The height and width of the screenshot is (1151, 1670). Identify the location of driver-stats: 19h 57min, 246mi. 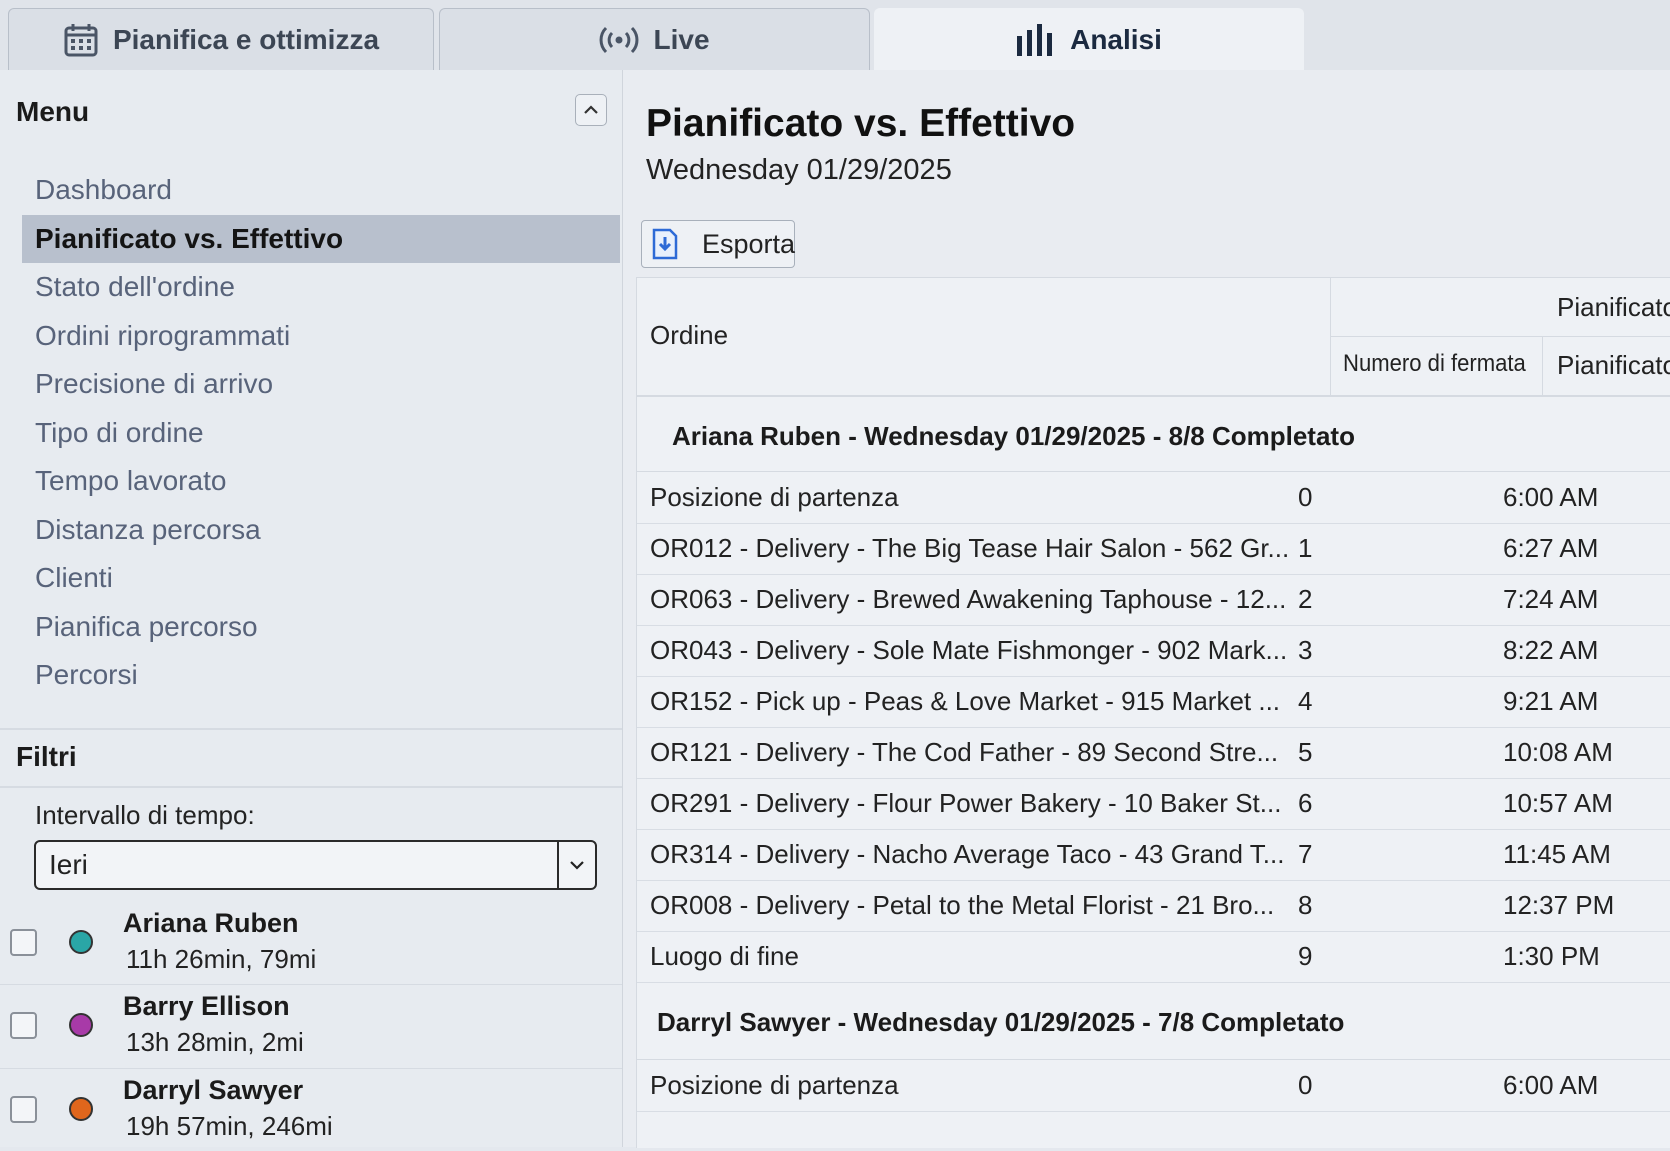
(229, 1126).